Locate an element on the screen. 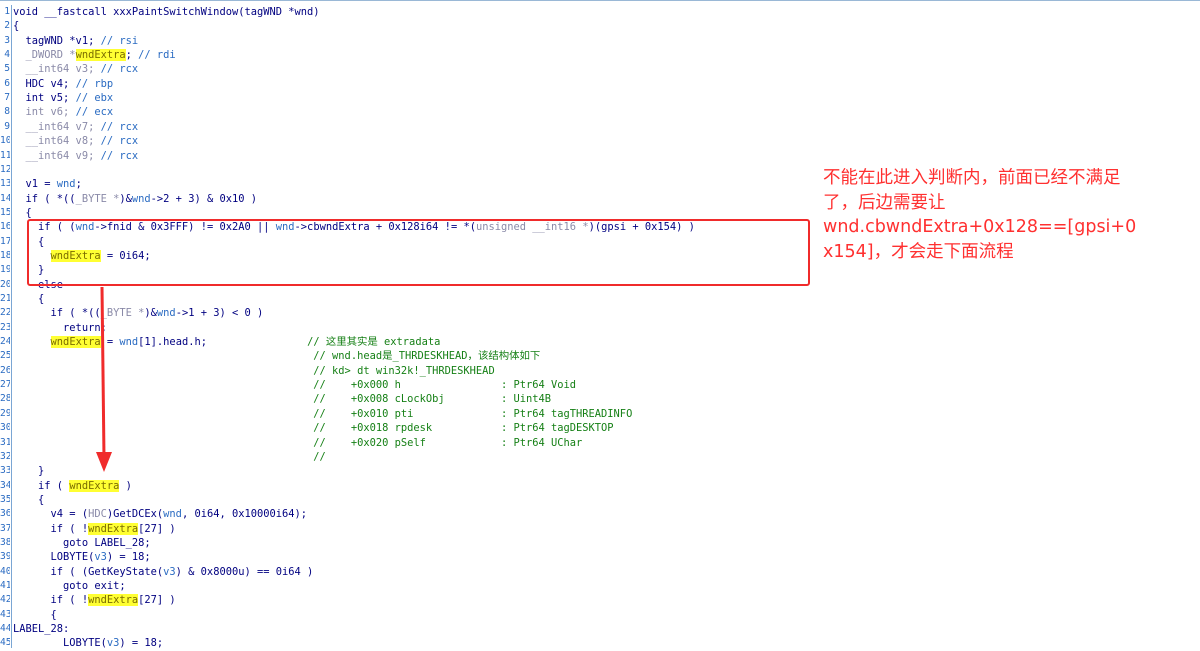 Image resolution: width=1200 pixels, height=651 pixels. code-line: 31 // +0x020 pSelf : Ptr64 UChar is located at coordinates (600, 443).